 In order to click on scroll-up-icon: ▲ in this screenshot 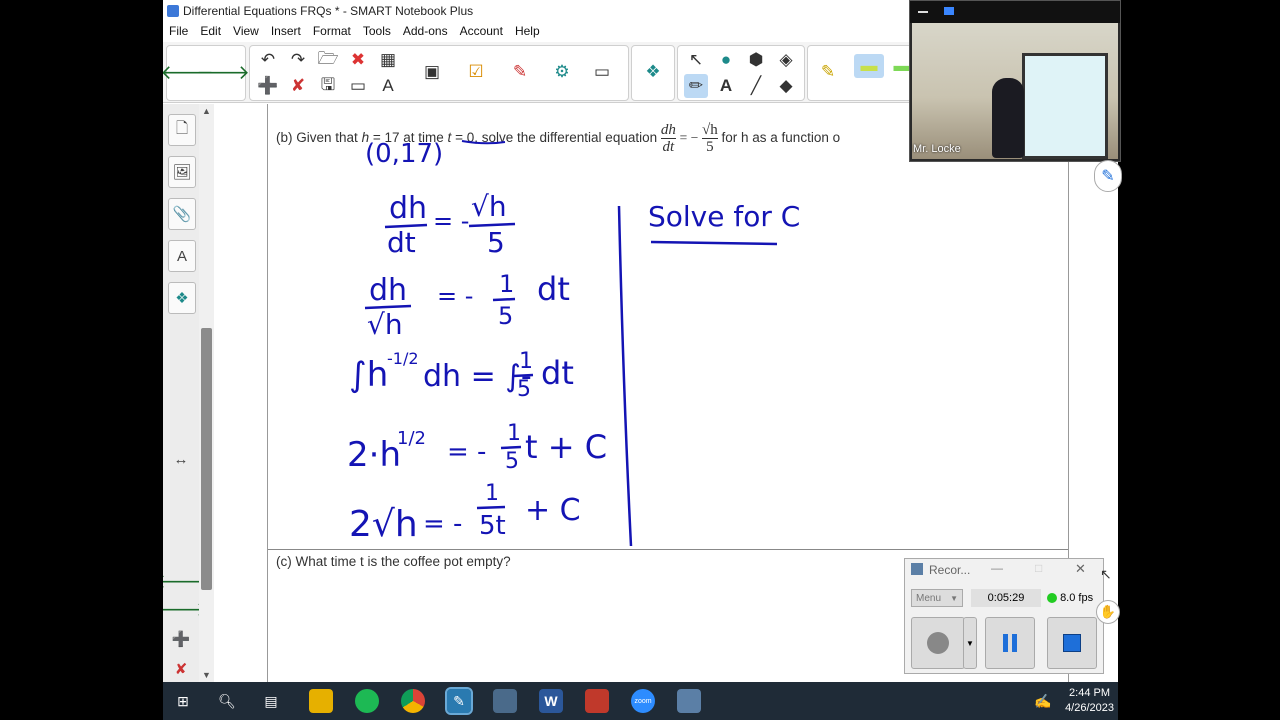, I will do `click(206, 111)`.